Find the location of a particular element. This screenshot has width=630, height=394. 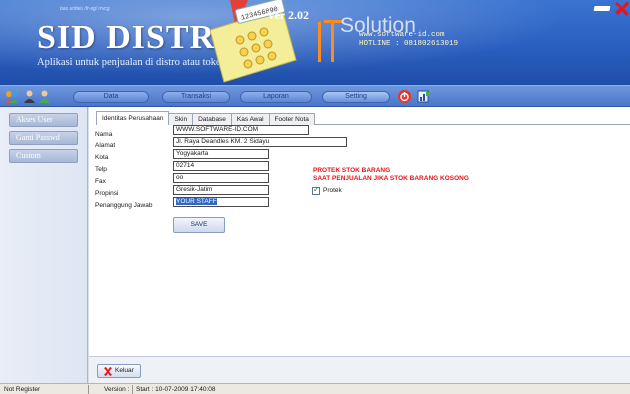

sidebar-item-ganti-passwd: Ganti Passwd is located at coordinates (43, 138).